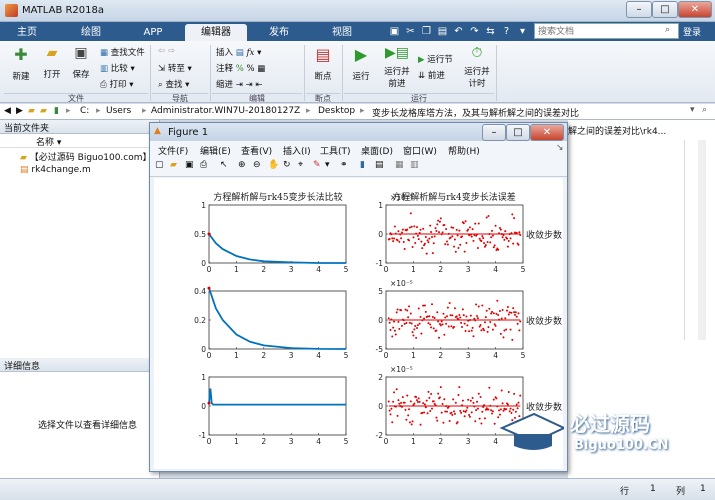  Describe the element at coordinates (547, 132) in the screenshot. I see `figure-close-button: ✕` at that location.